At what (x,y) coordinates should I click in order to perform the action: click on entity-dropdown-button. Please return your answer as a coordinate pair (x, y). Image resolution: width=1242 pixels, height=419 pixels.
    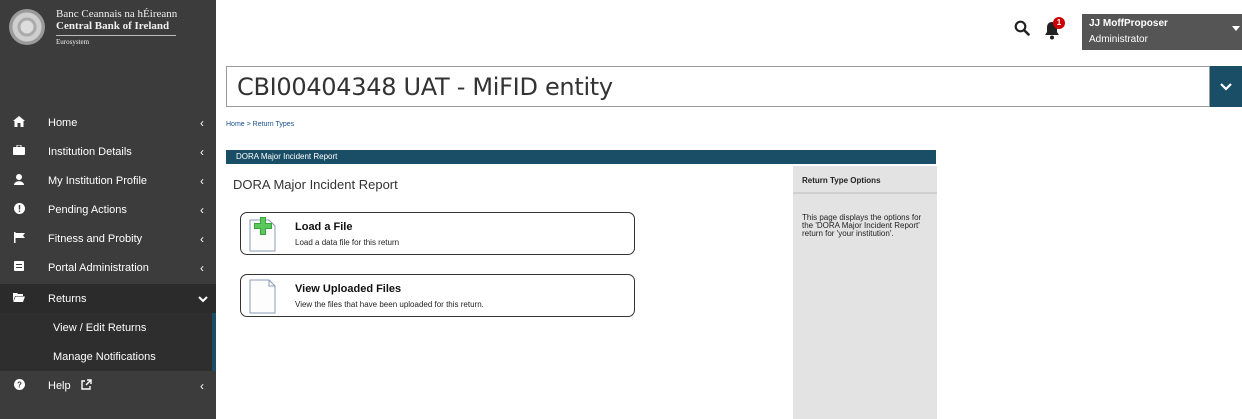
    Looking at the image, I should click on (1226, 86).